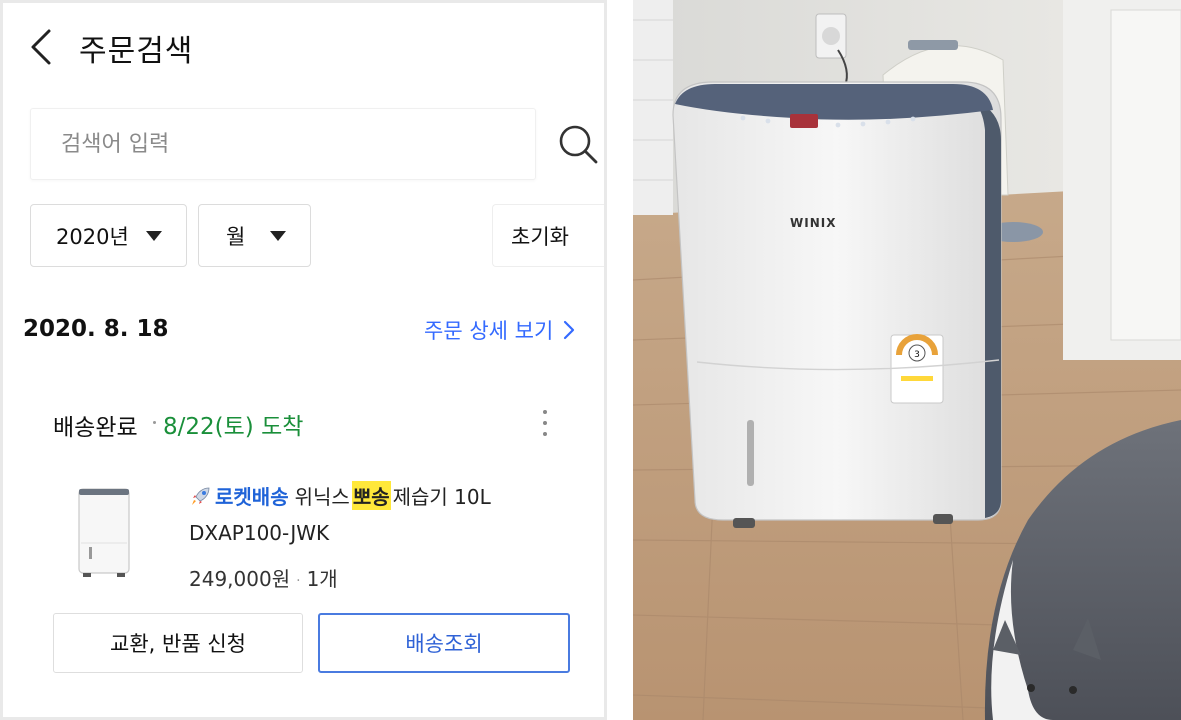  What do you see at coordinates (103, 533) in the screenshot?
I see `product-thumbnail` at bounding box center [103, 533].